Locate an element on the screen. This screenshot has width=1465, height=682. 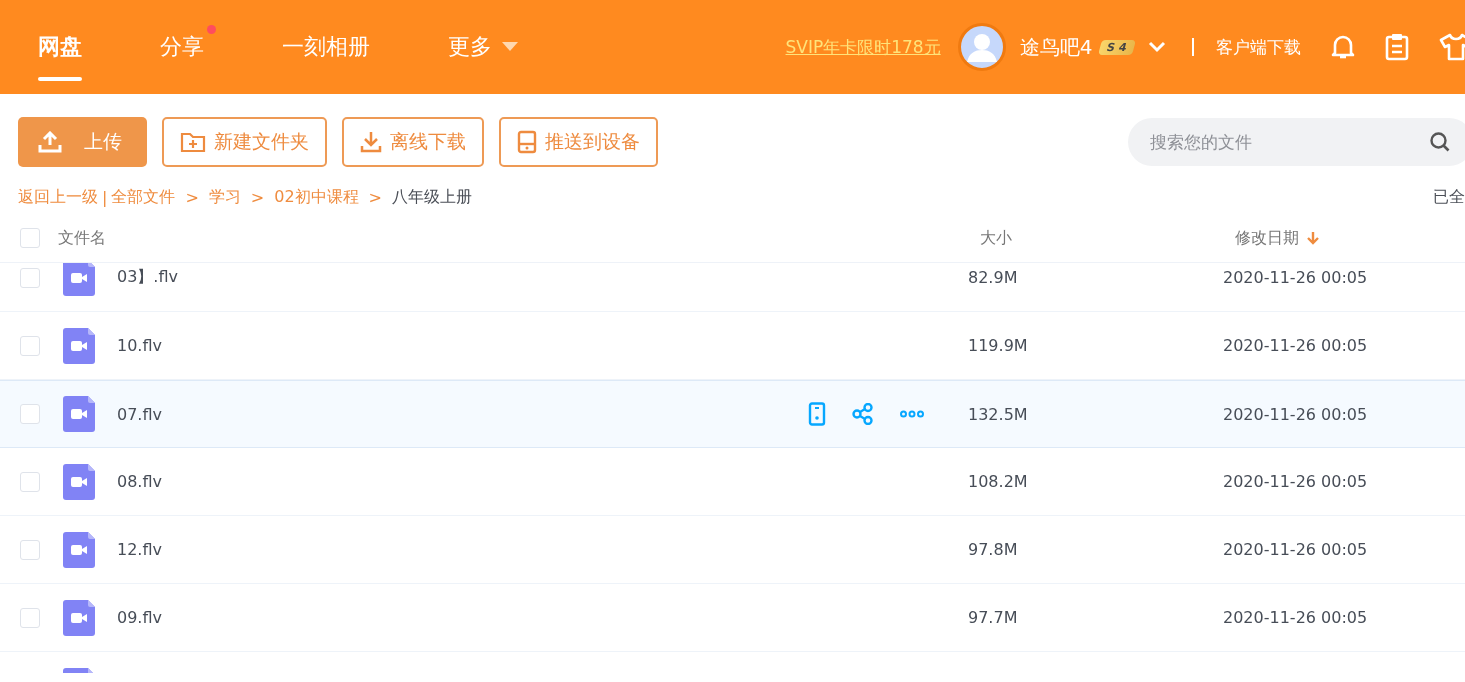
file-size: 97.8M is located at coordinates (993, 549).